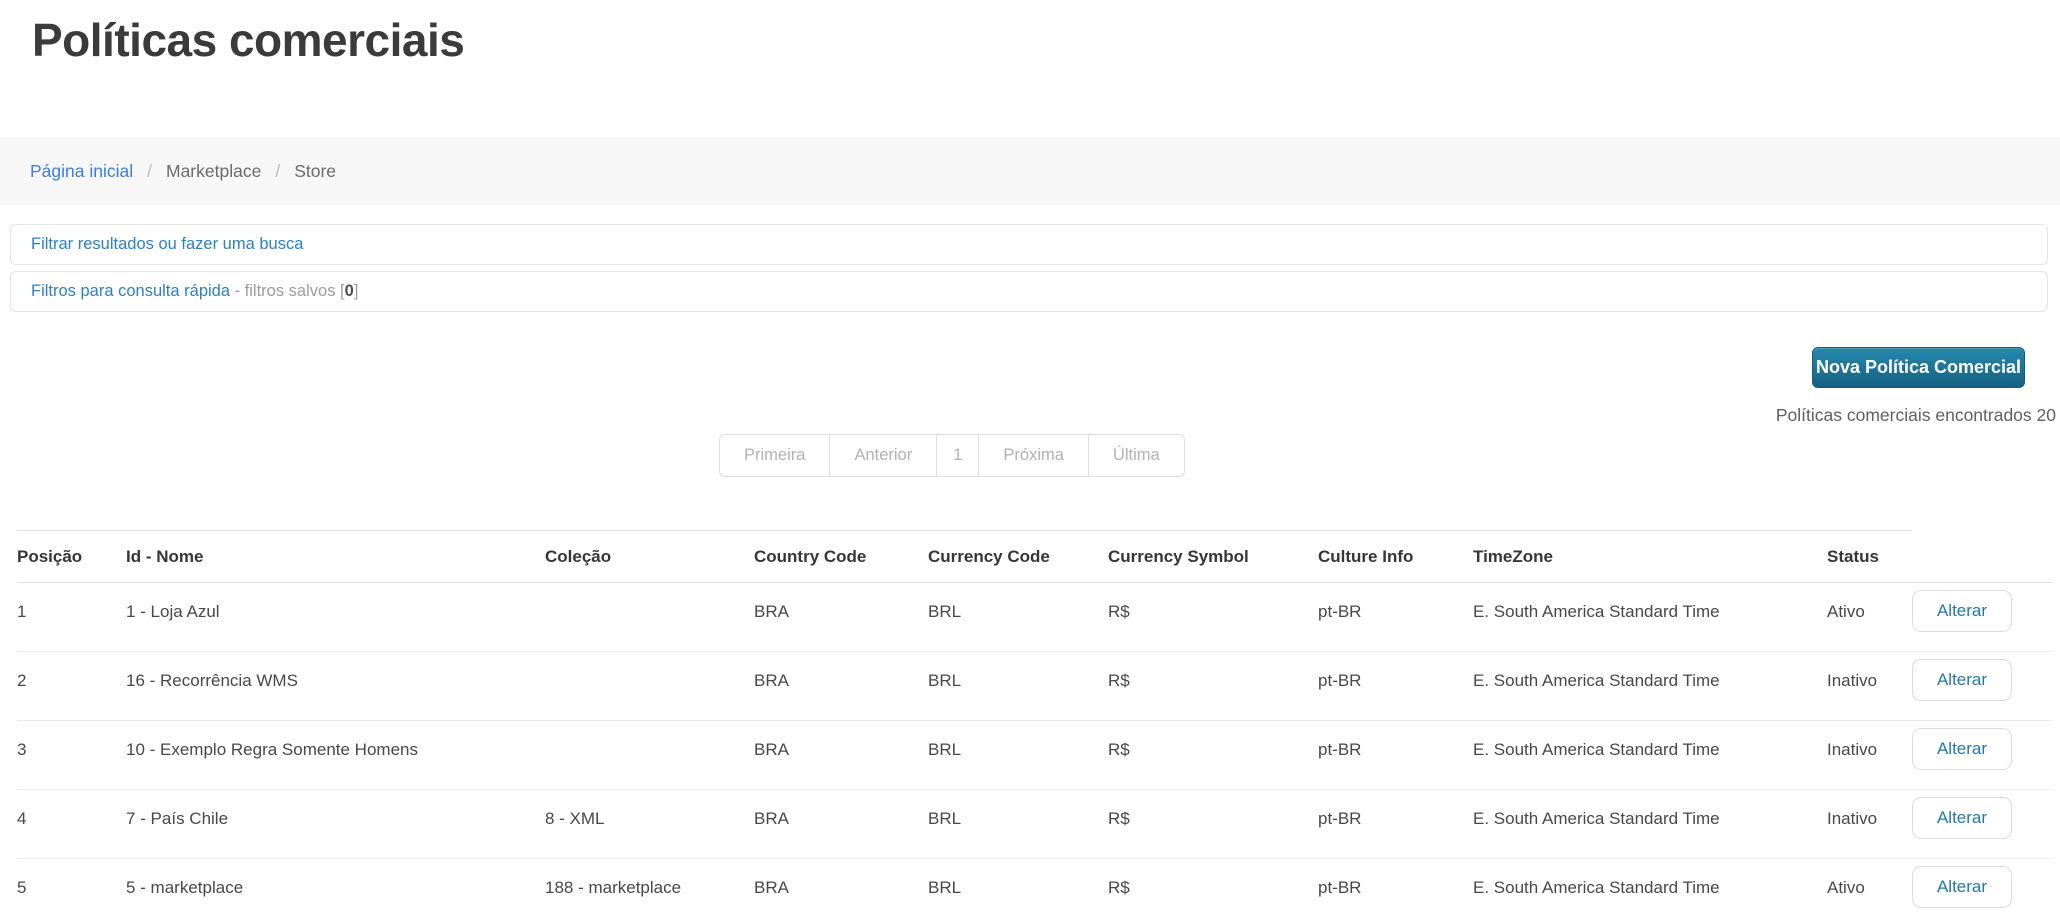 This screenshot has height=920, width=2060. Describe the element at coordinates (1918, 367) in the screenshot. I see `new-policy-button: Nova Política Comercial` at that location.